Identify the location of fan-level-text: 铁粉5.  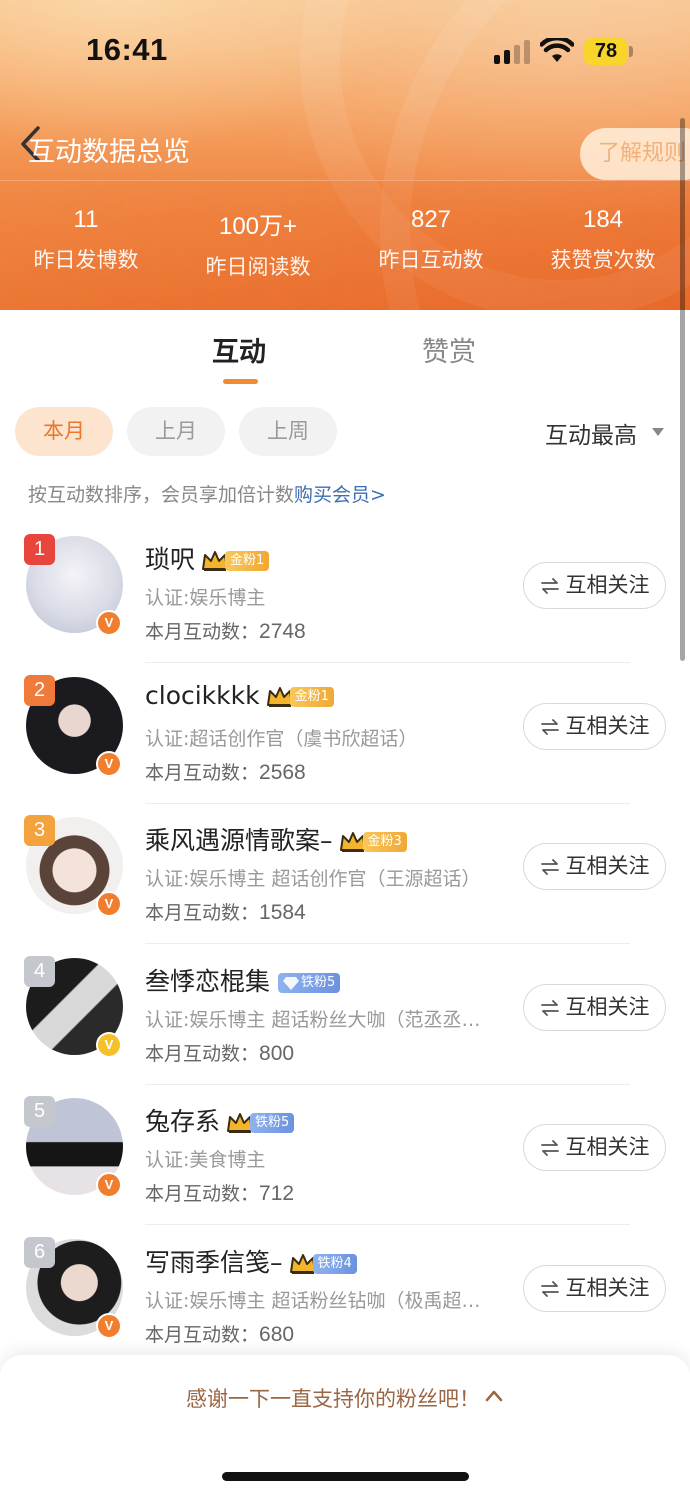
(318, 982).